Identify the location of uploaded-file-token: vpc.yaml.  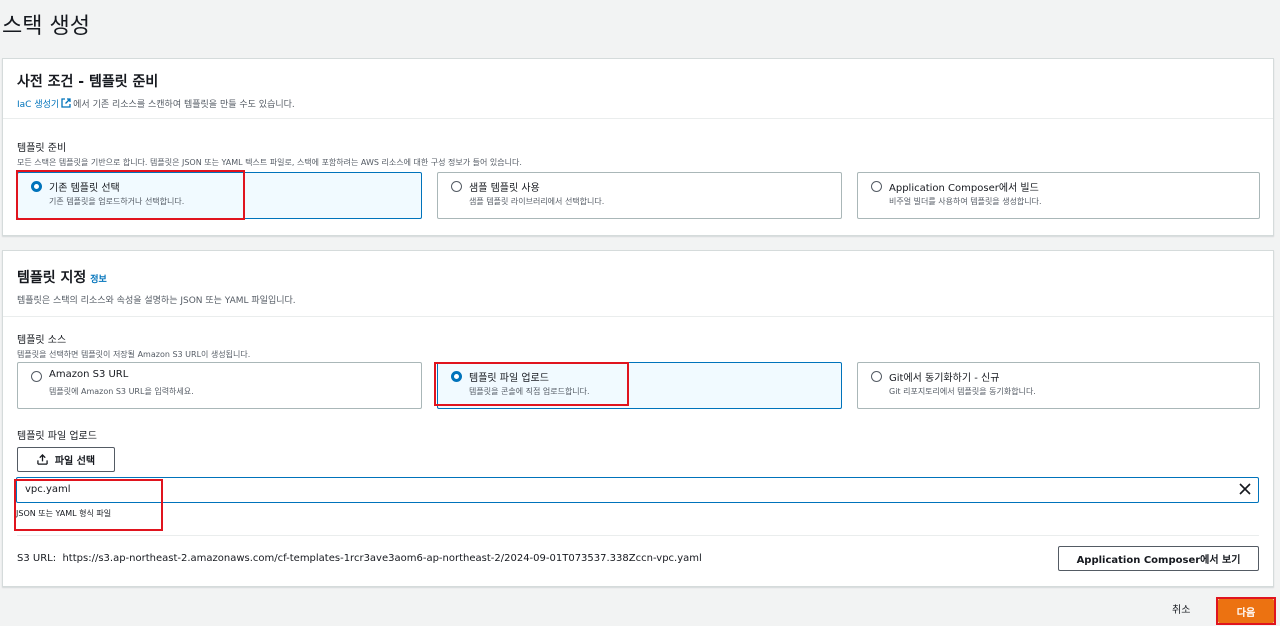
(637, 490).